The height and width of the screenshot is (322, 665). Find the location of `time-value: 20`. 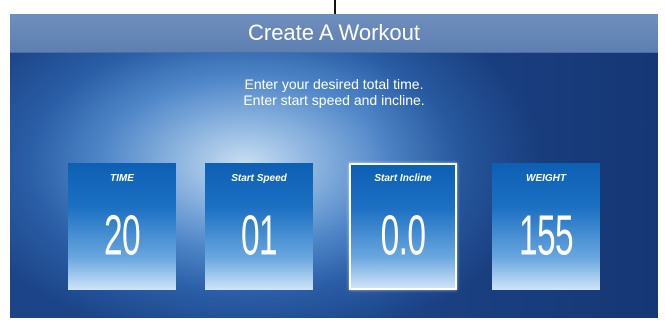

time-value: 20 is located at coordinates (122, 235).